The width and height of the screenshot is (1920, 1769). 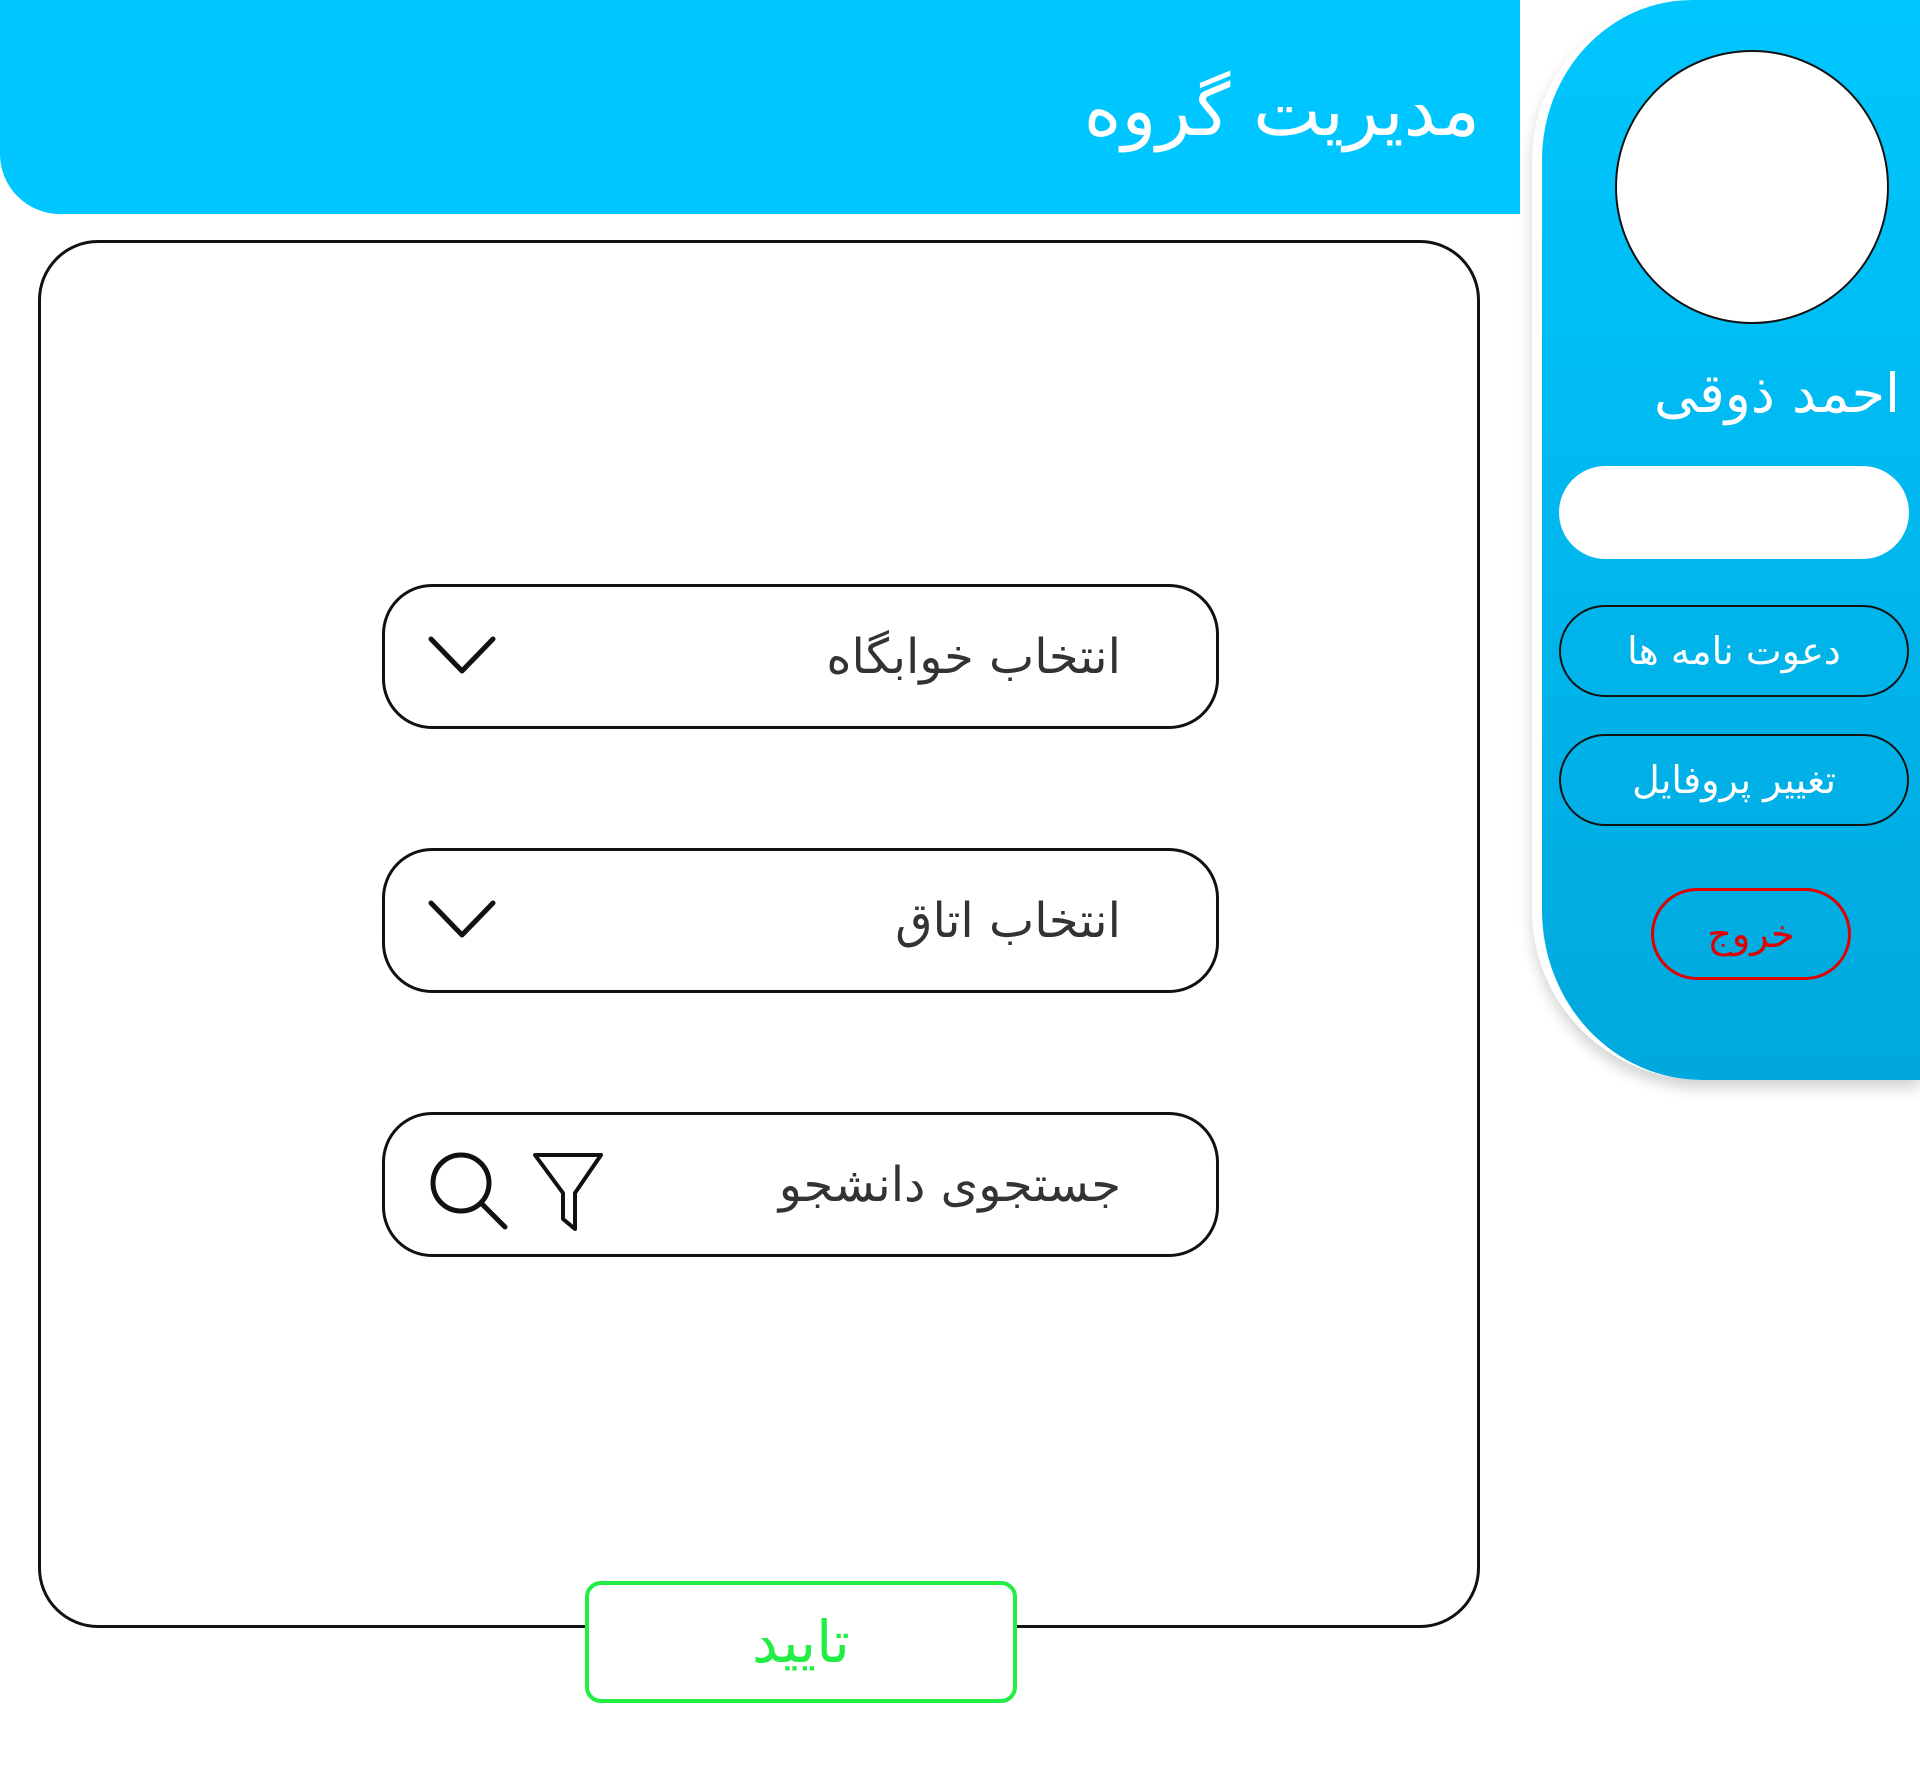 What do you see at coordinates (1734, 512) in the screenshot?
I see `user-info-field` at bounding box center [1734, 512].